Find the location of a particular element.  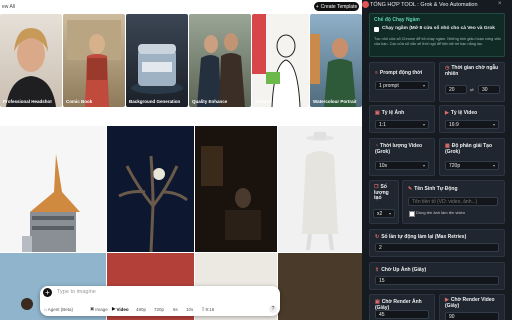

create-template-button: + Create Template is located at coordinates (336, 6).